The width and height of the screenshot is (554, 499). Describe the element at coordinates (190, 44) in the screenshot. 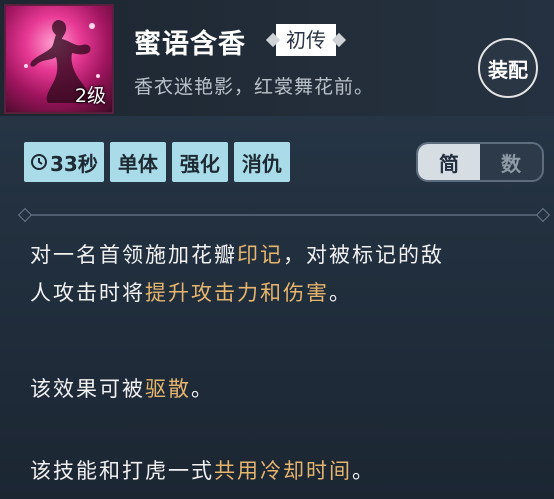

I see `skill-name: 蜜语含香` at that location.